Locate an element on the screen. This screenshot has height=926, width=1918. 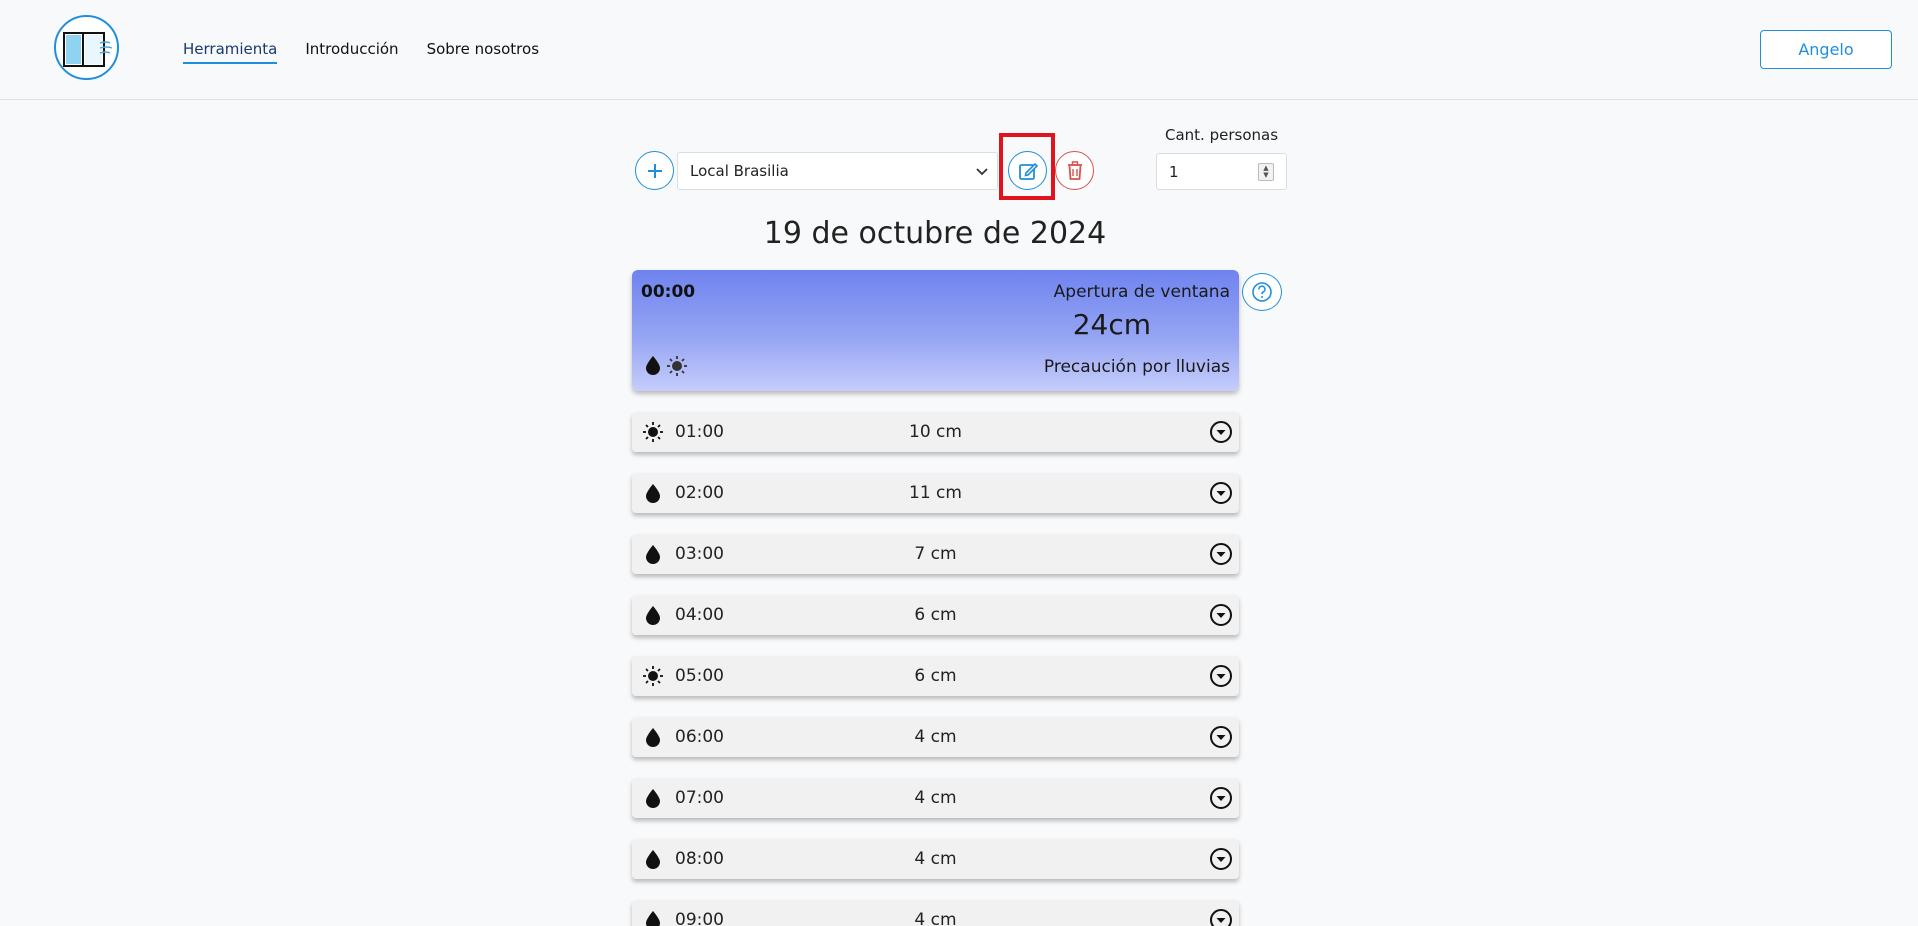
trash-icon is located at coordinates (1074, 170).